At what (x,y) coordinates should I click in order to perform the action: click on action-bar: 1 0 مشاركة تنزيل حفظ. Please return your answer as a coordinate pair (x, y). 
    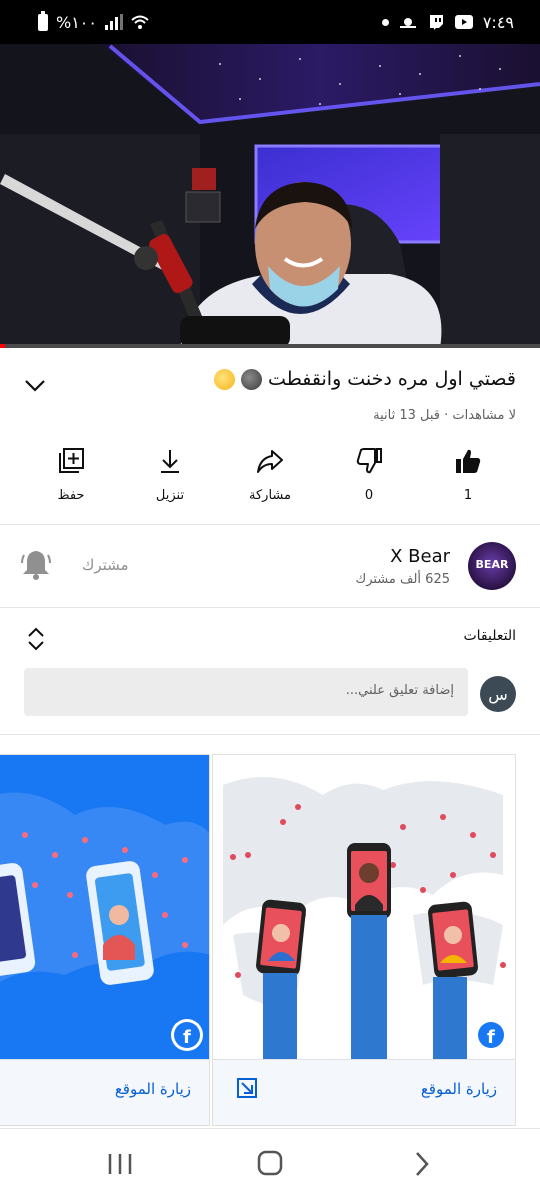
    Looking at the image, I should click on (270, 480).